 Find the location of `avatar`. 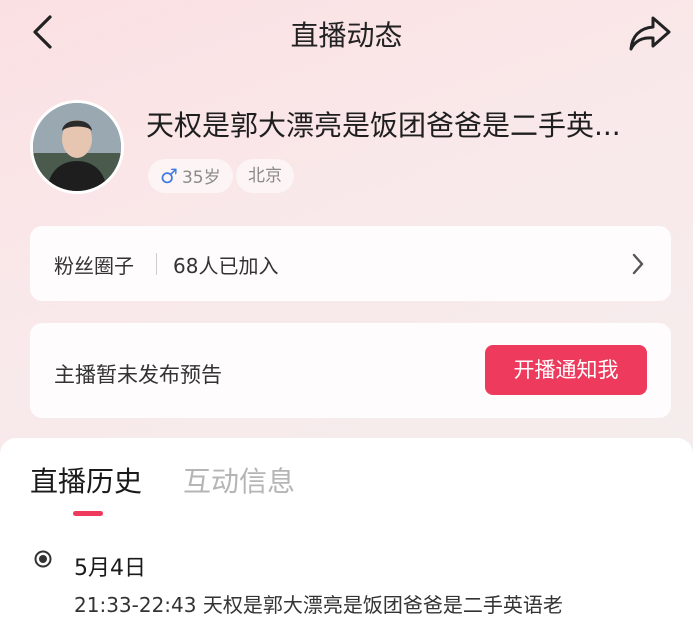

avatar is located at coordinates (77, 147).